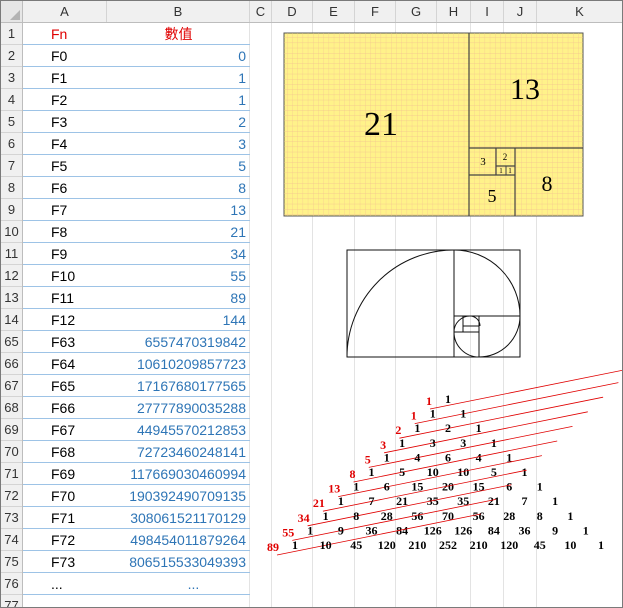  Describe the element at coordinates (178, 474) in the screenshot. I see `cell-fn-value: 117669030460994` at that location.